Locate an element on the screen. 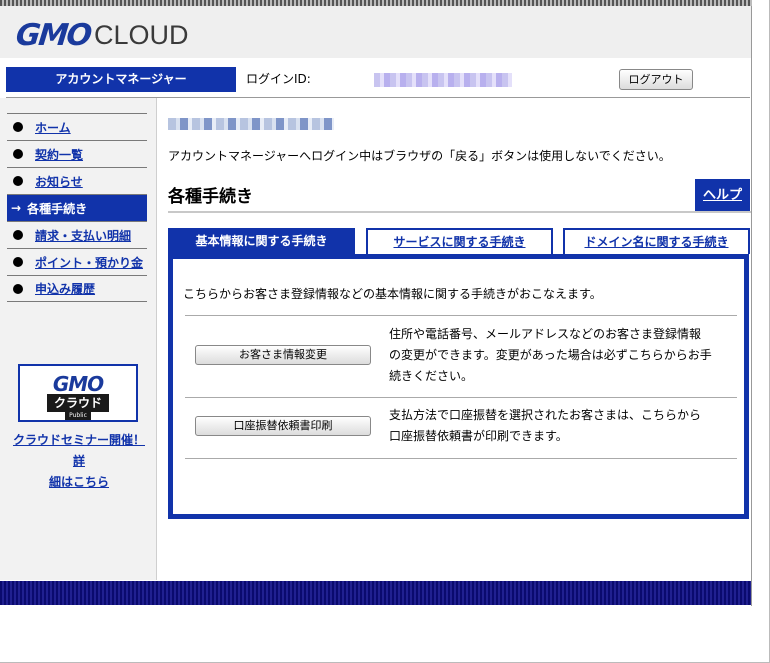 The image size is (770, 663). sidebar-item-home: ホーム is located at coordinates (77, 126).